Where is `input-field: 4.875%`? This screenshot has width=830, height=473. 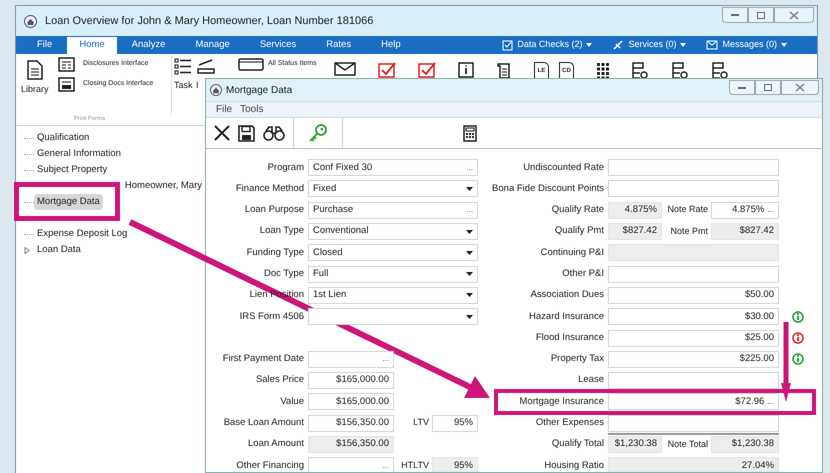 input-field: 4.875% is located at coordinates (635, 210).